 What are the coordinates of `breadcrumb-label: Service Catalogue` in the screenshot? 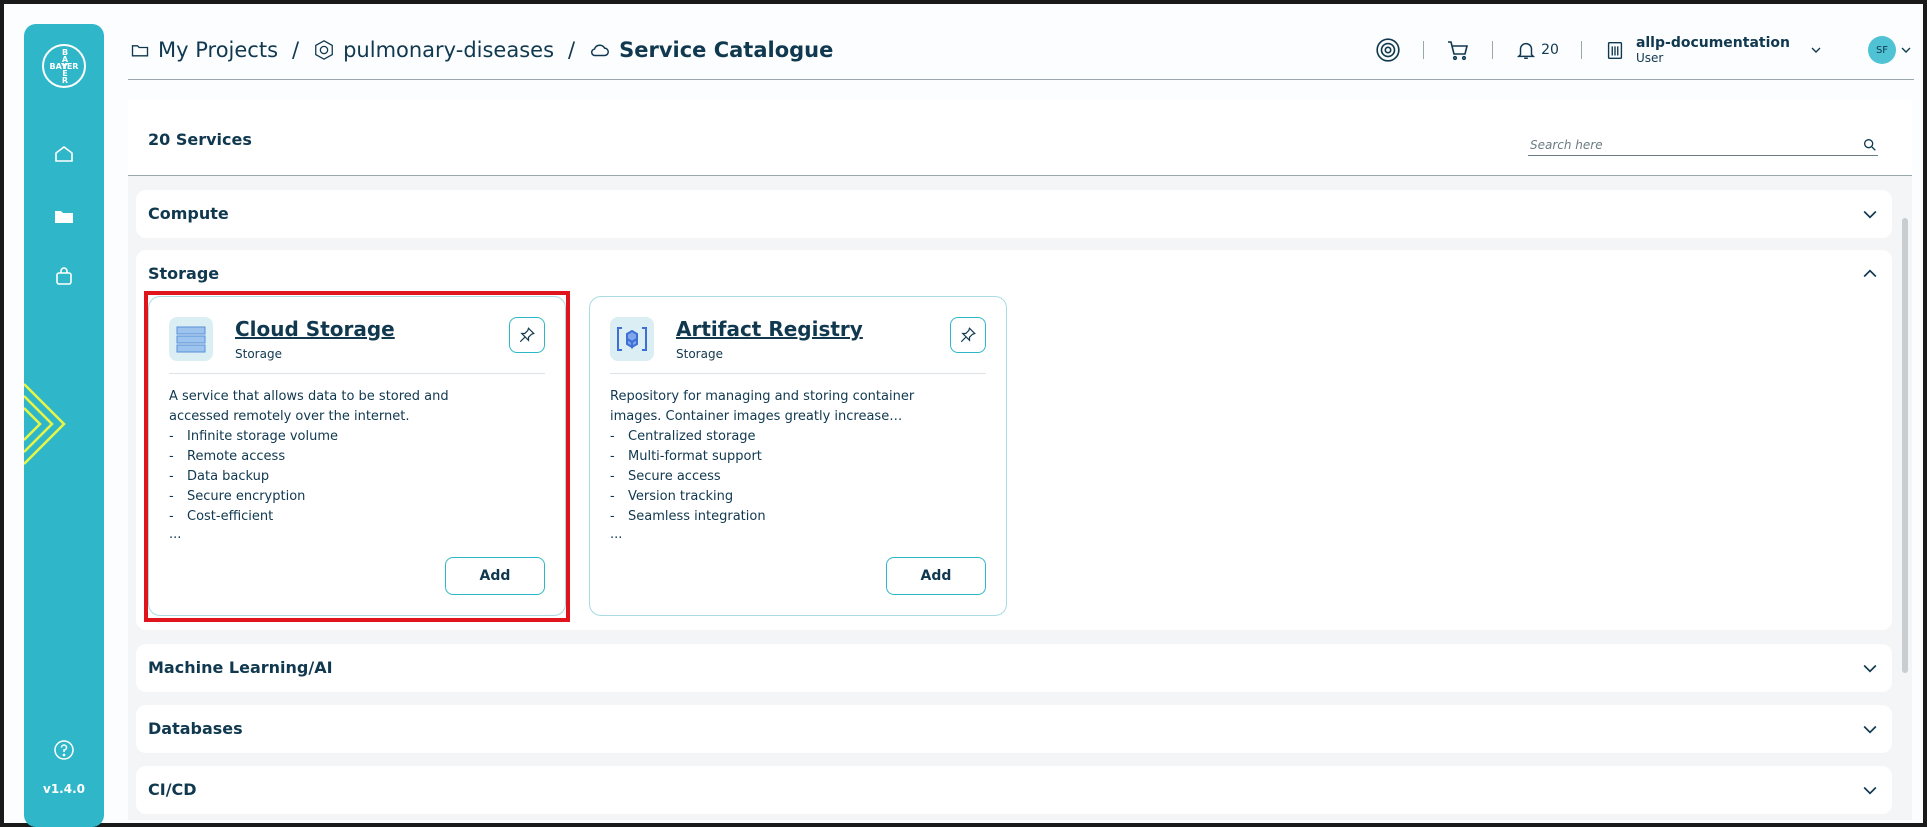 It's located at (726, 50).